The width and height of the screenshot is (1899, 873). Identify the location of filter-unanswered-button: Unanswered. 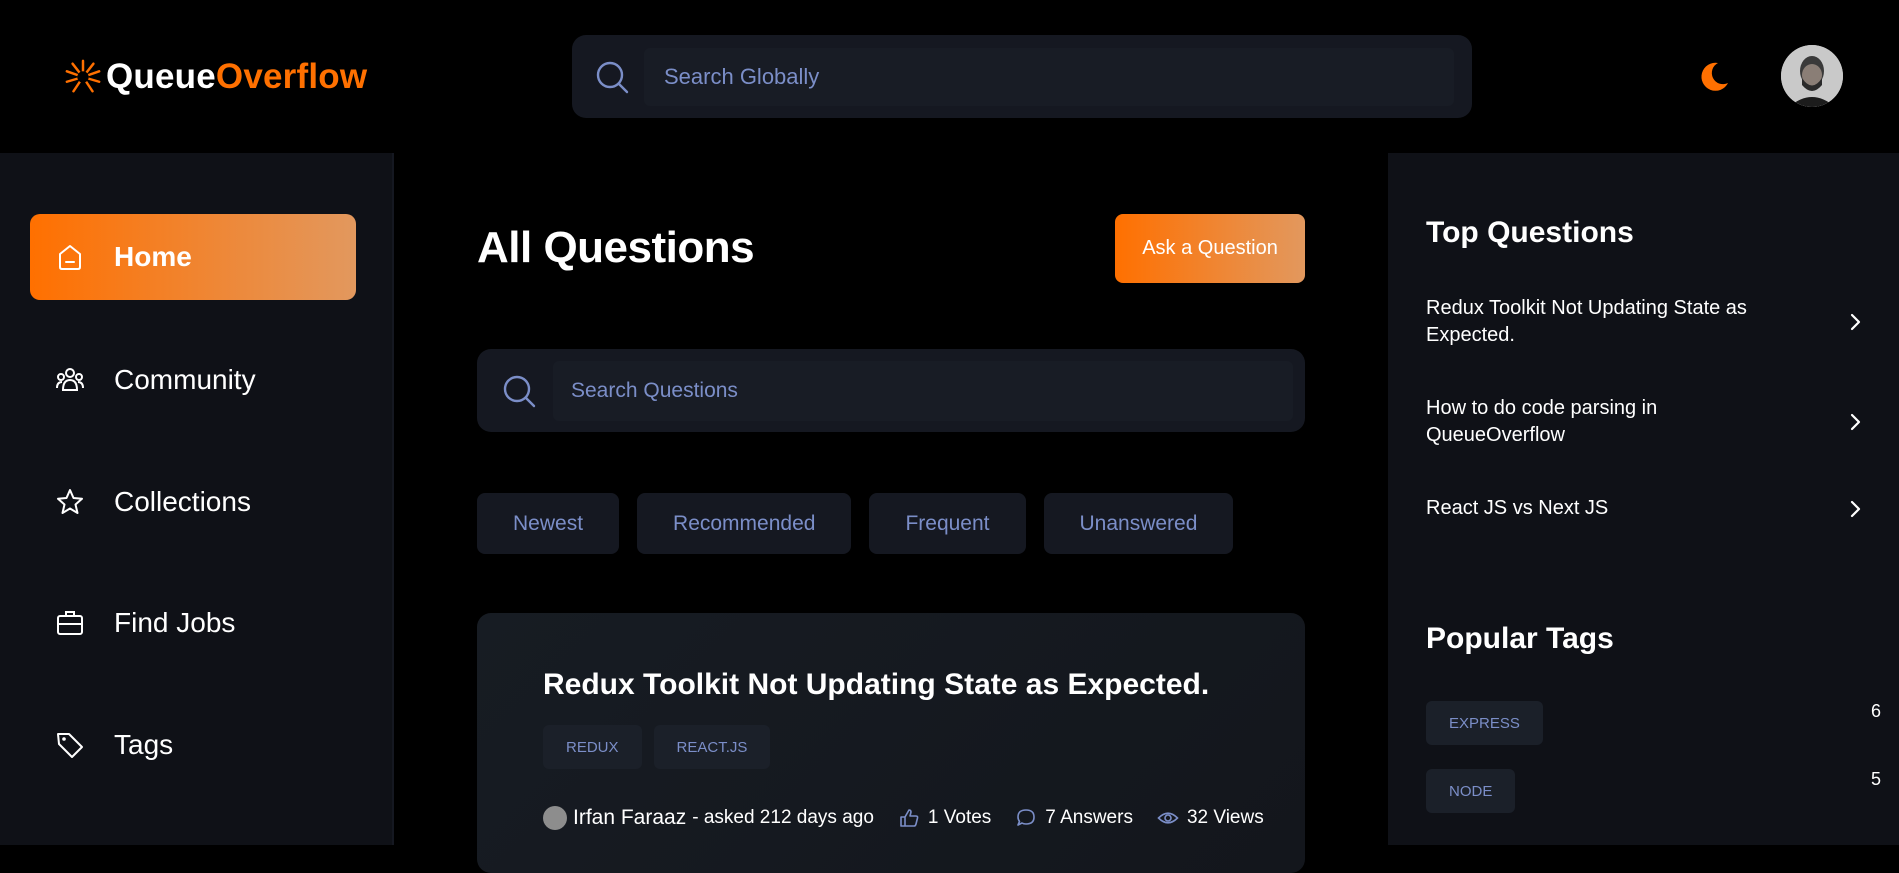
(1138, 523).